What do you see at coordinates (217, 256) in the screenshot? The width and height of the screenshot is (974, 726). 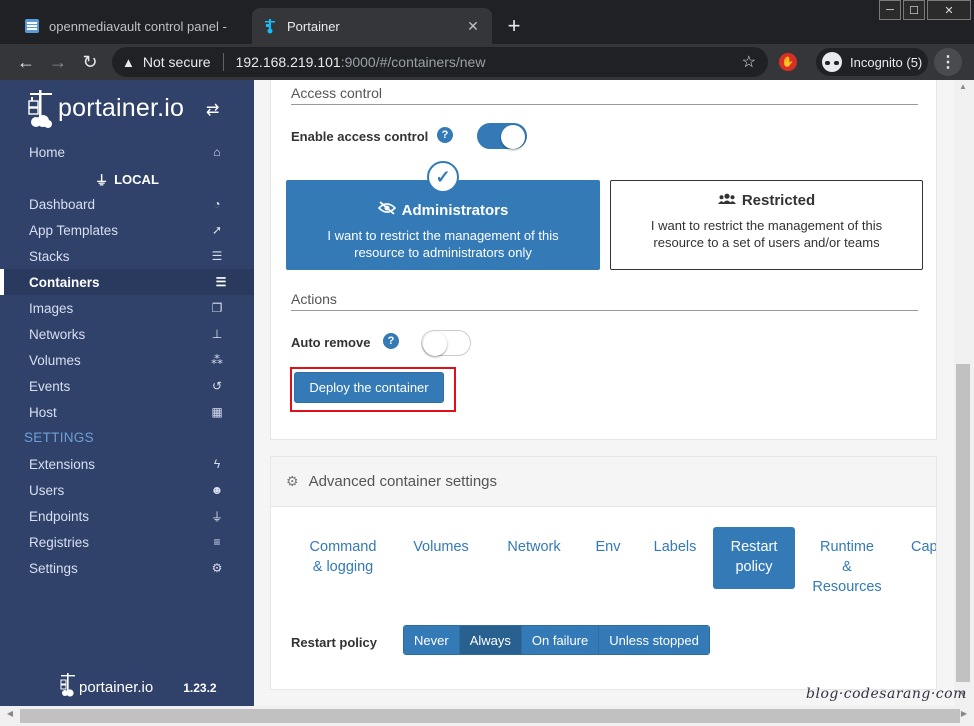 I see `th-list-icon: ☰` at bounding box center [217, 256].